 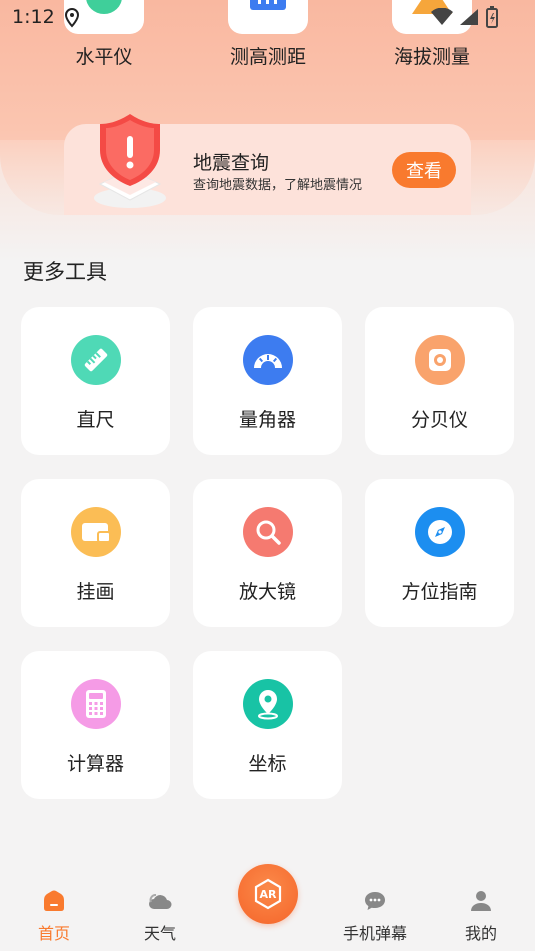 What do you see at coordinates (267, 18) in the screenshot?
I see `status-bar: 1:12` at bounding box center [267, 18].